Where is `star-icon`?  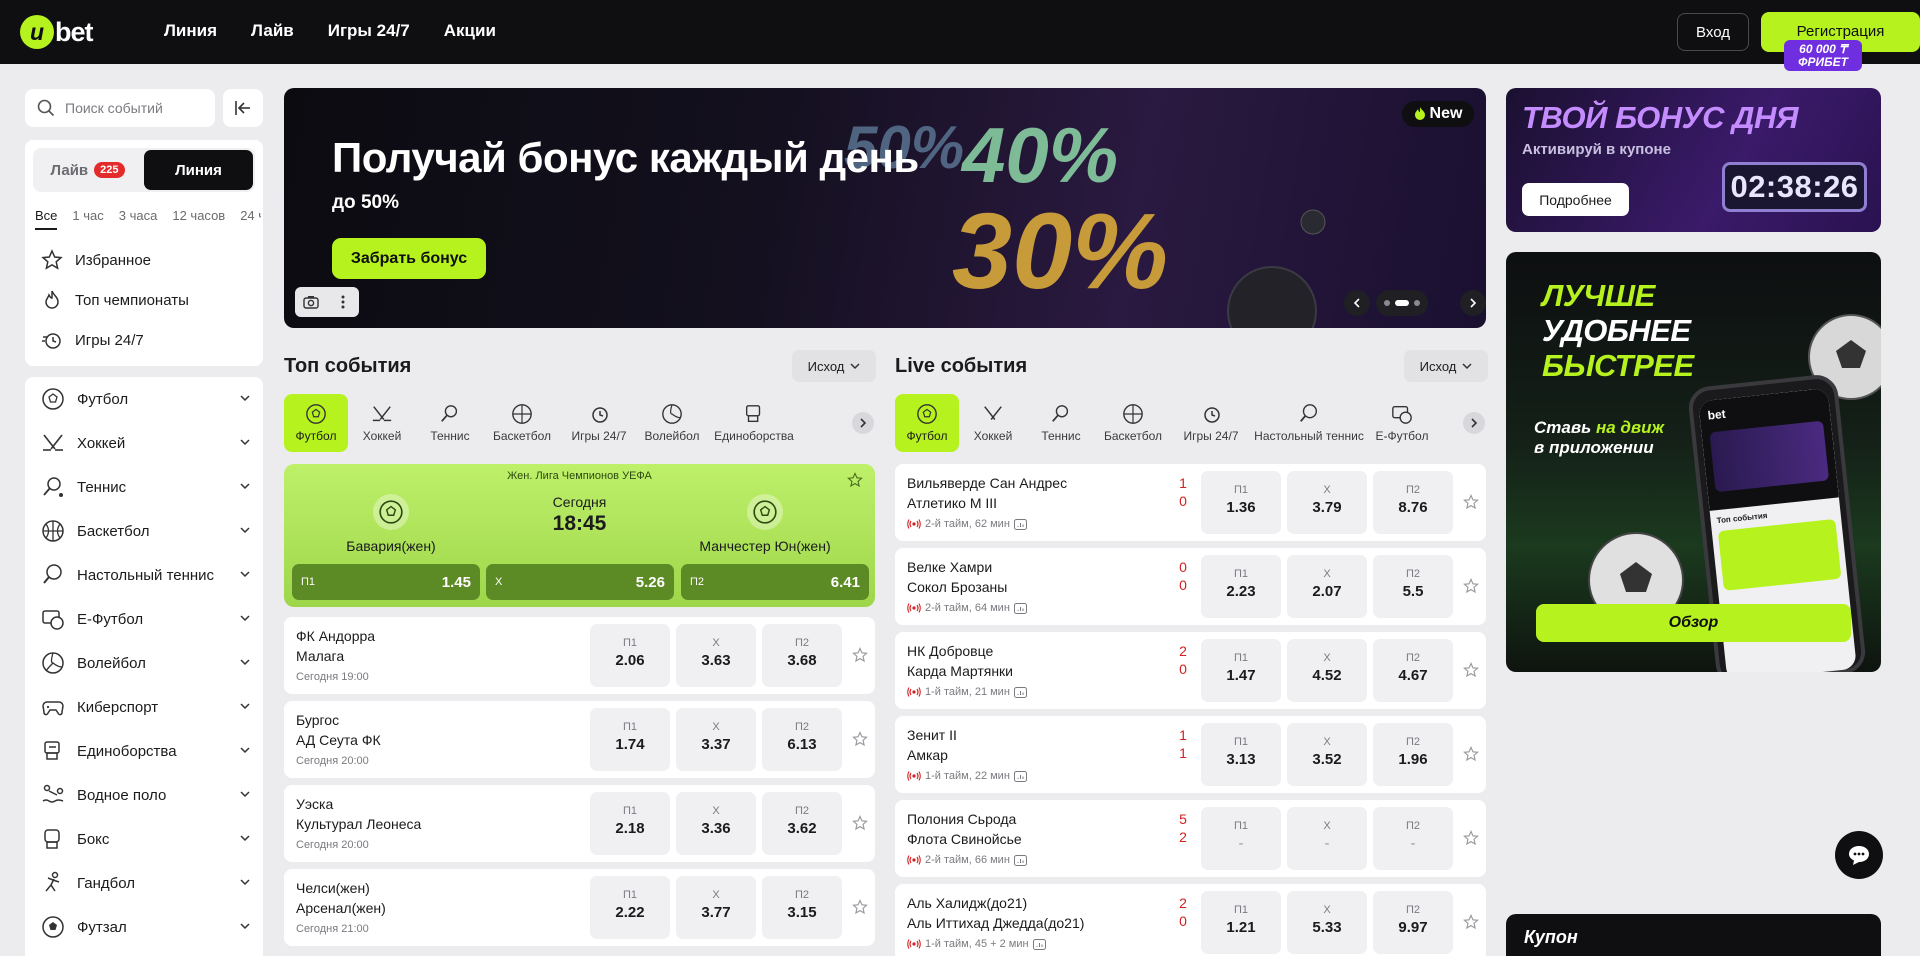 star-icon is located at coordinates (855, 480).